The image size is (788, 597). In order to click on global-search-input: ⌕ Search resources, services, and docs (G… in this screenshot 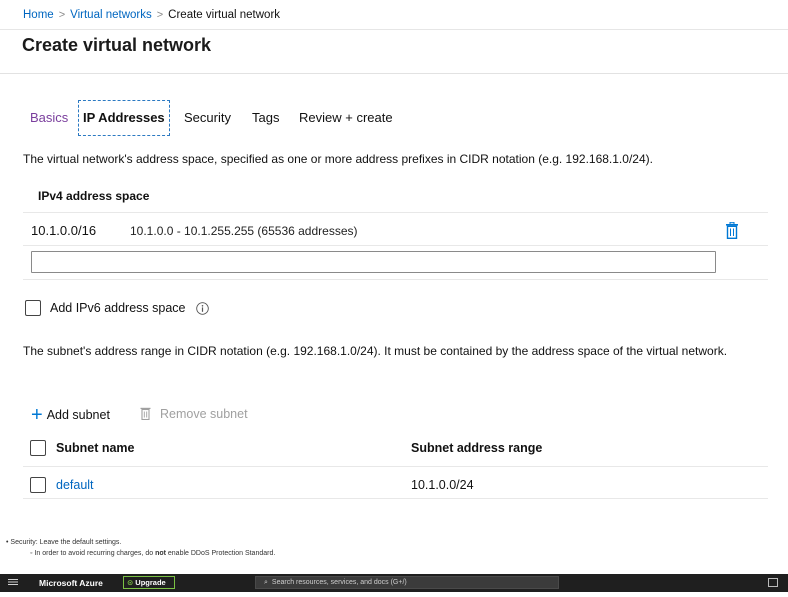, I will do `click(407, 582)`.